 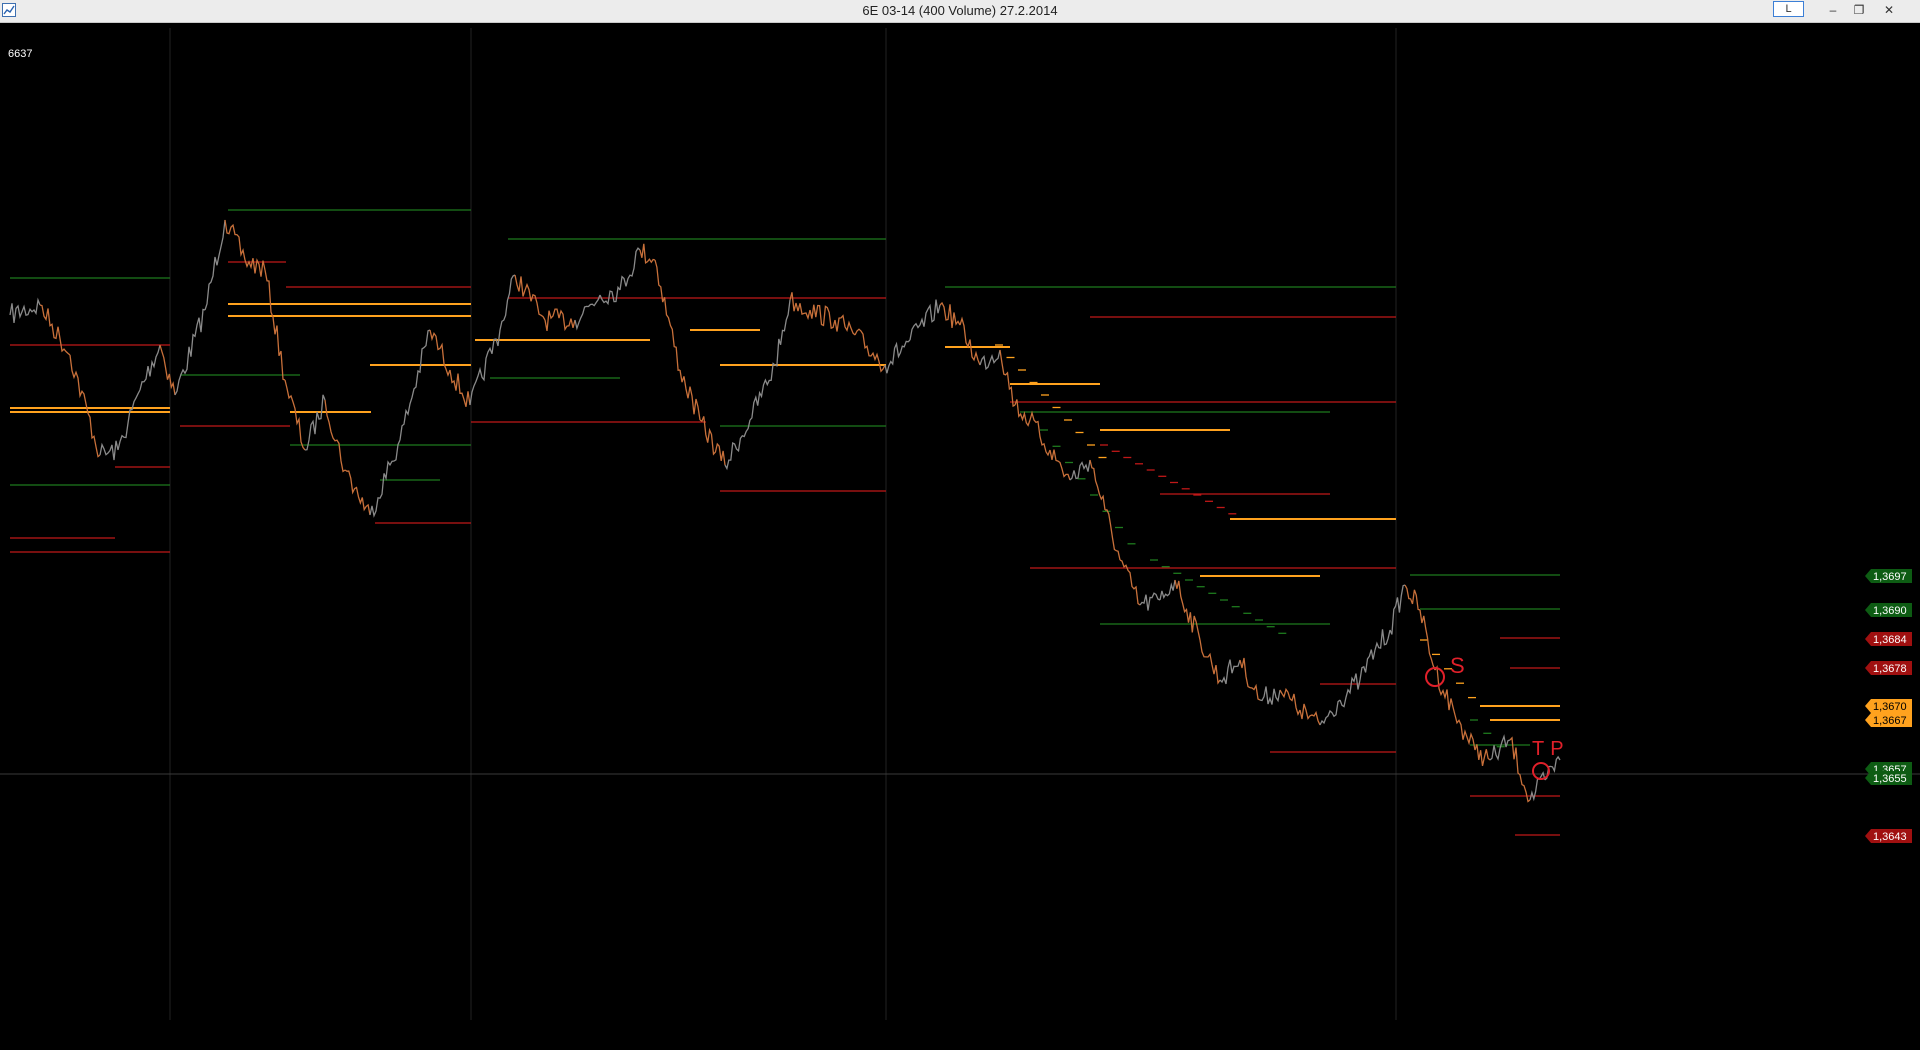 What do you see at coordinates (1457, 665) in the screenshot?
I see `annotation-s: S` at bounding box center [1457, 665].